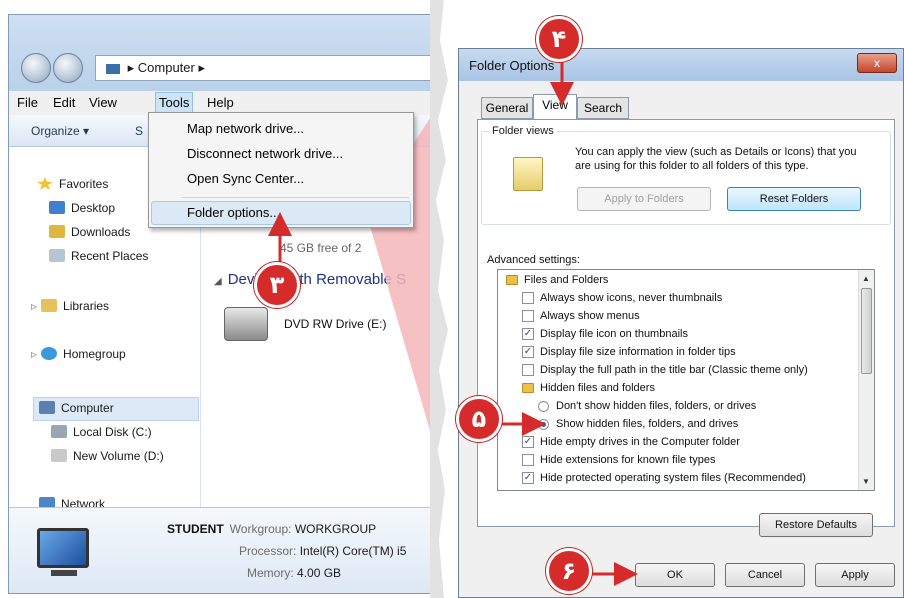 Image resolution: width=904 pixels, height=598 pixels. I want to click on address-bar: ▸ Computer ▸, so click(270, 68).